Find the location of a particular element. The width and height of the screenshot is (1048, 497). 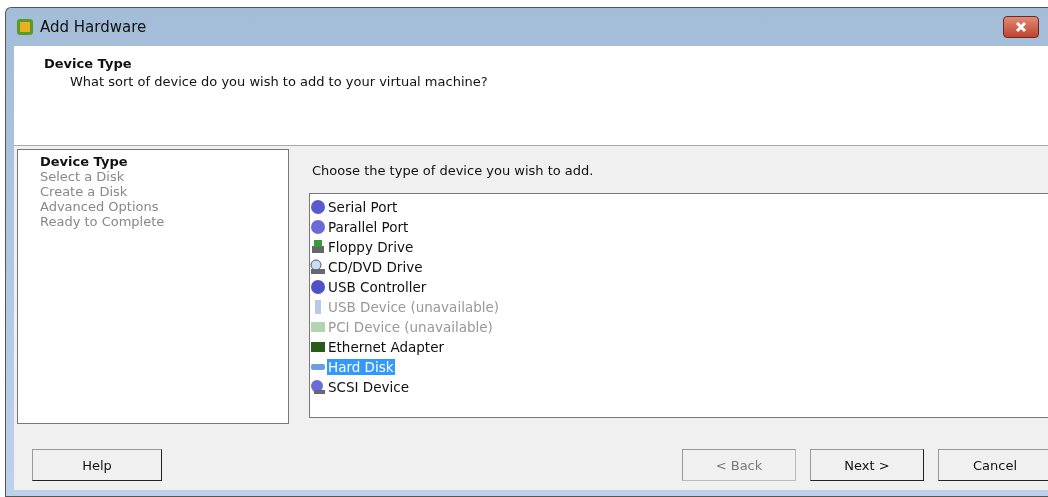

device-item: SCSI Device is located at coordinates (368, 387).